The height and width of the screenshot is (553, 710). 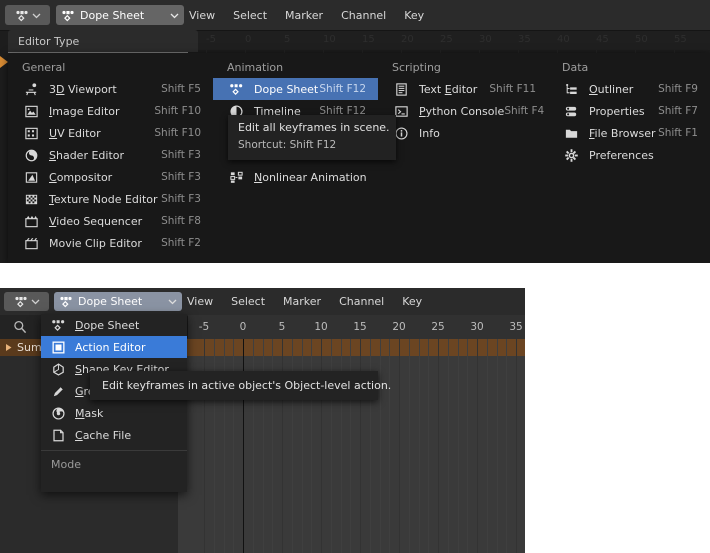 I want to click on mode-item-action-editor: Action Editor, so click(x=114, y=347).